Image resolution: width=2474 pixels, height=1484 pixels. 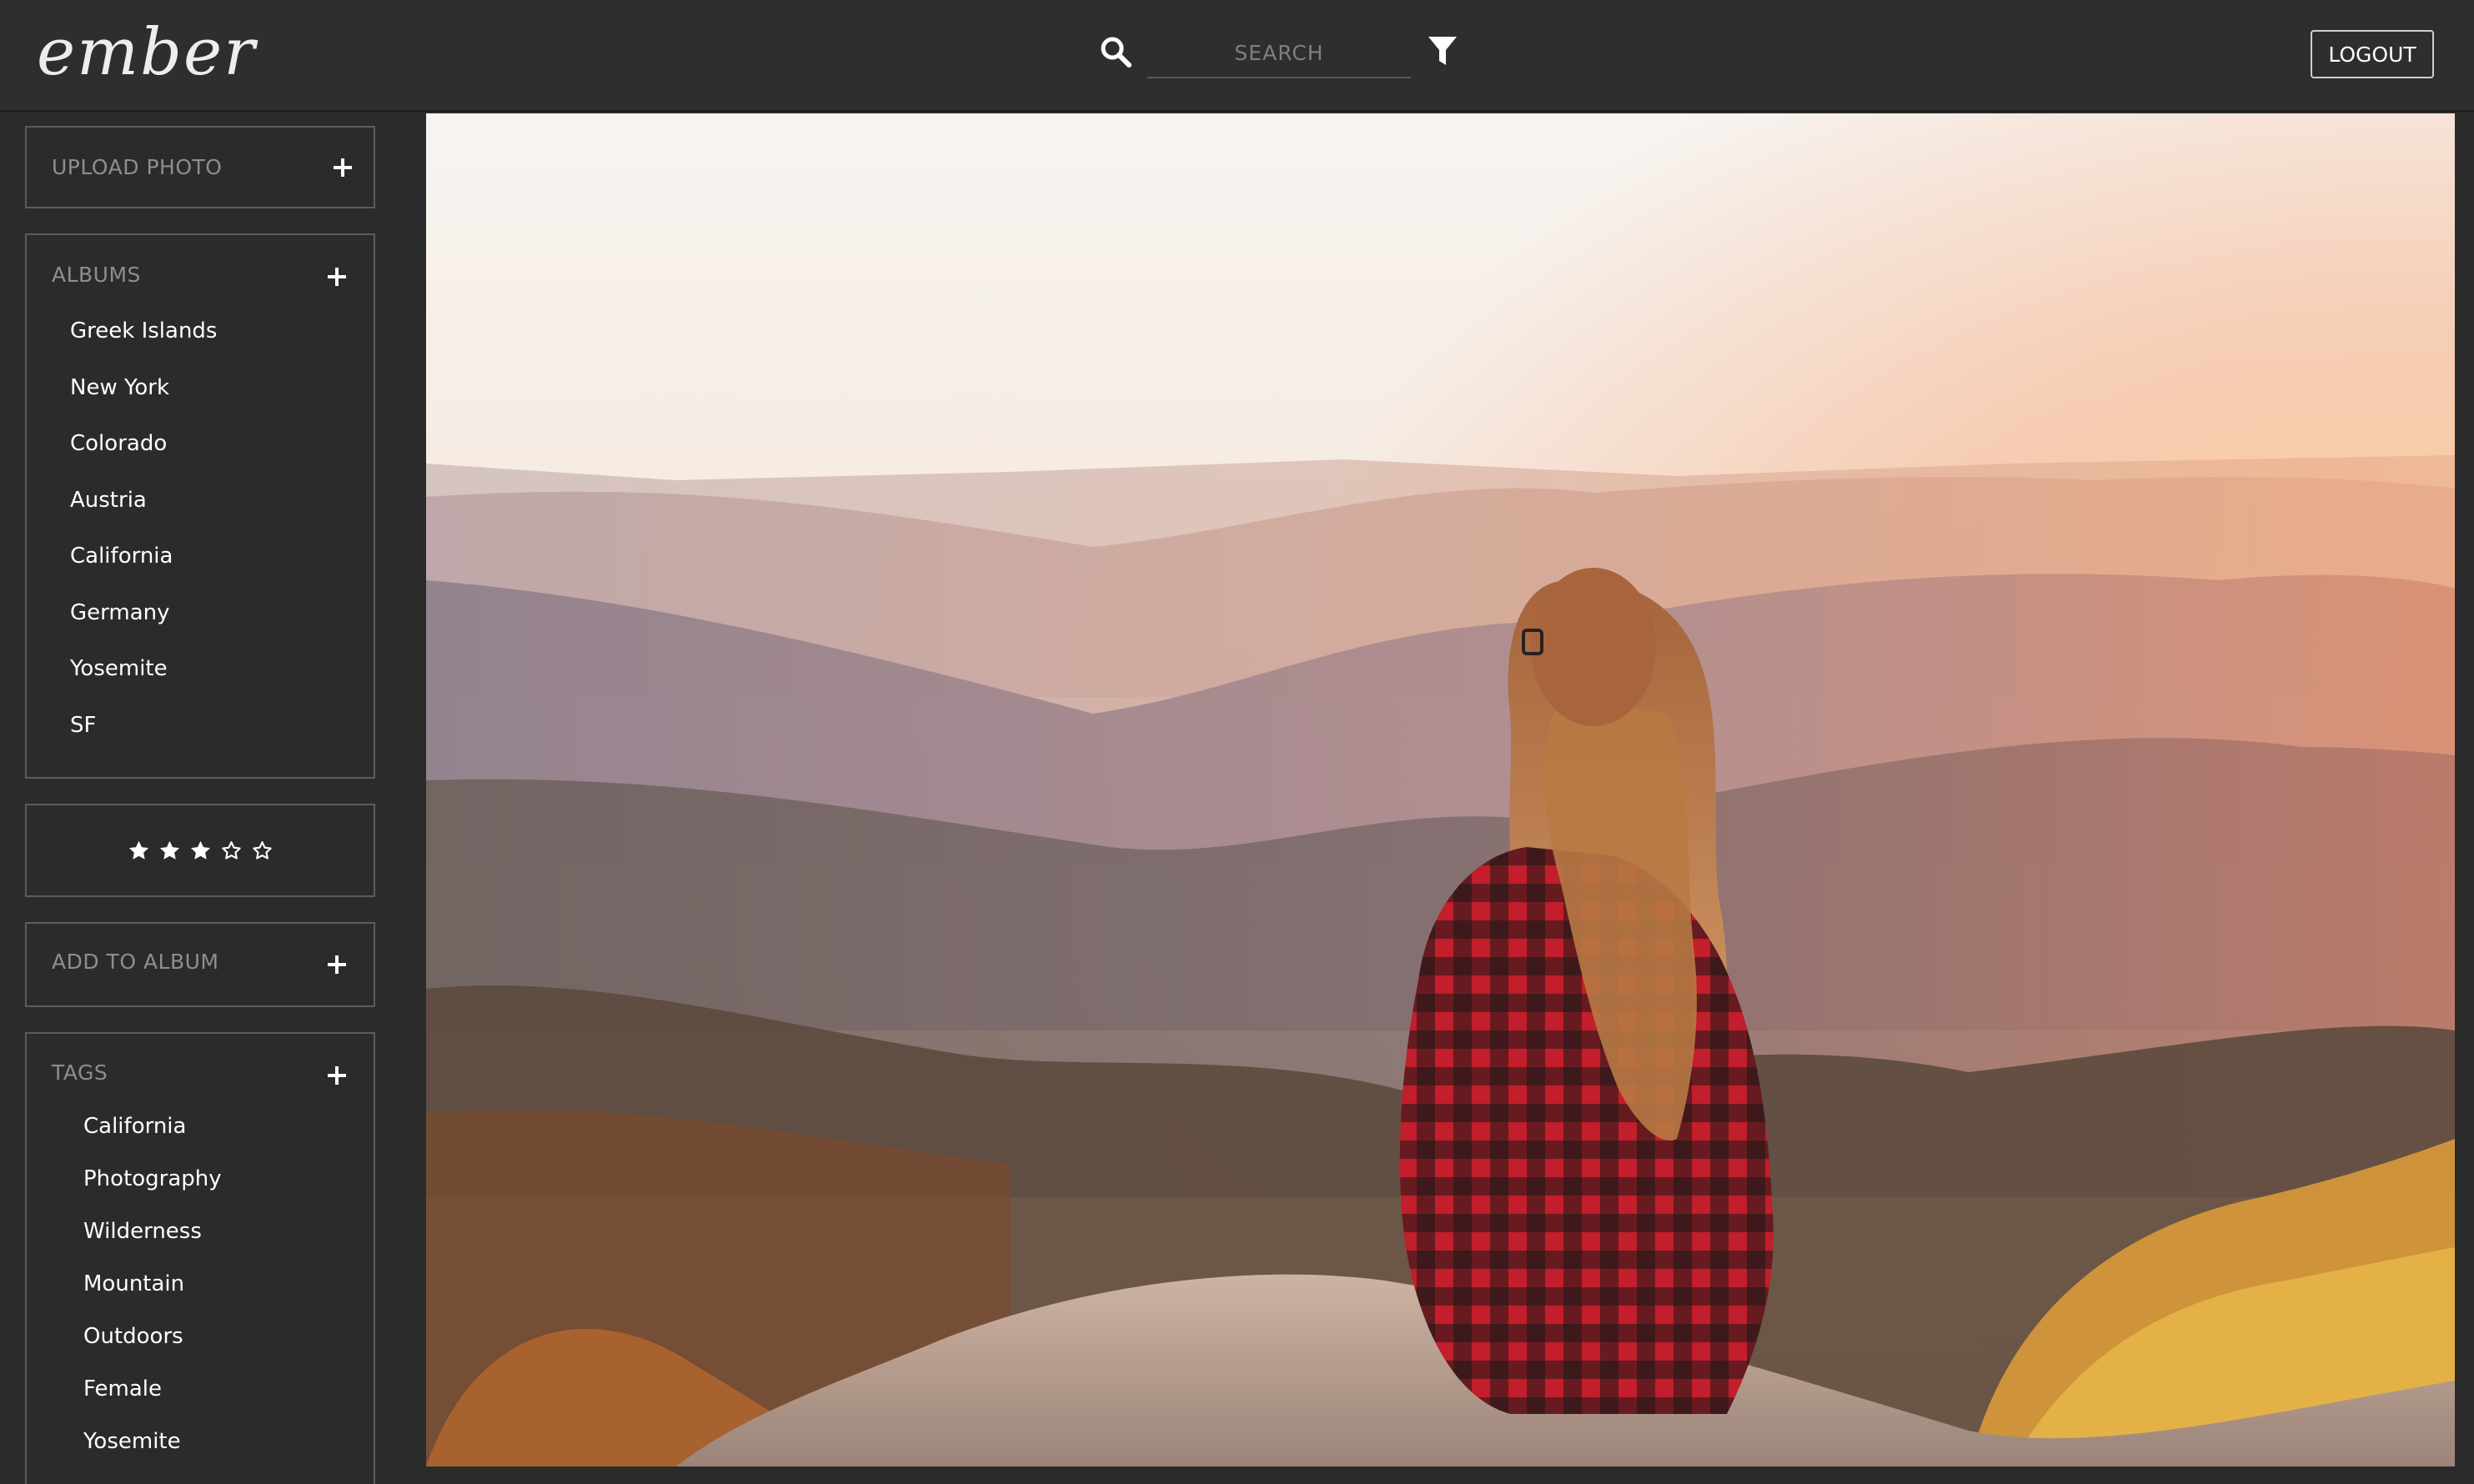 What do you see at coordinates (119, 668) in the screenshot?
I see `album-item: Yosemite` at bounding box center [119, 668].